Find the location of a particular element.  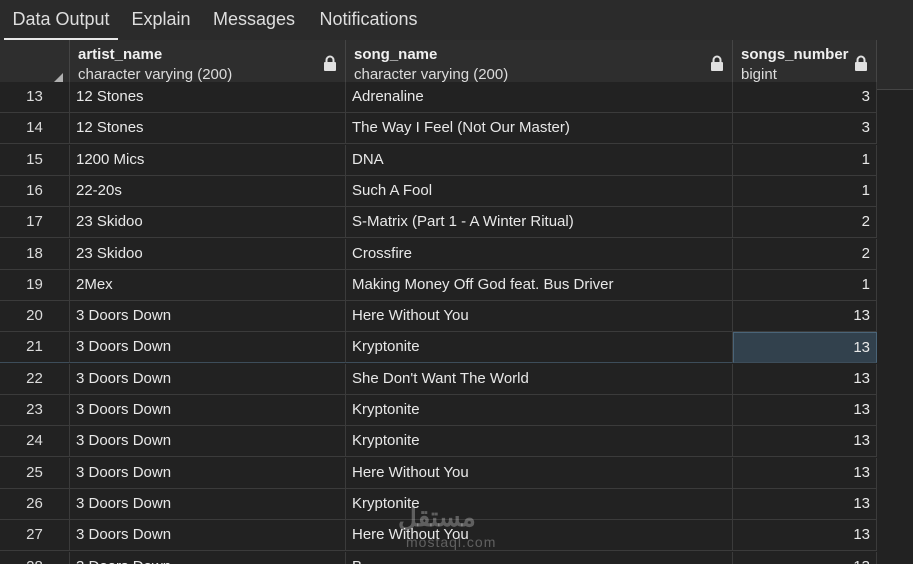

table-row: 23 3 Doors Down Kryptonite 13 is located at coordinates (438, 410).